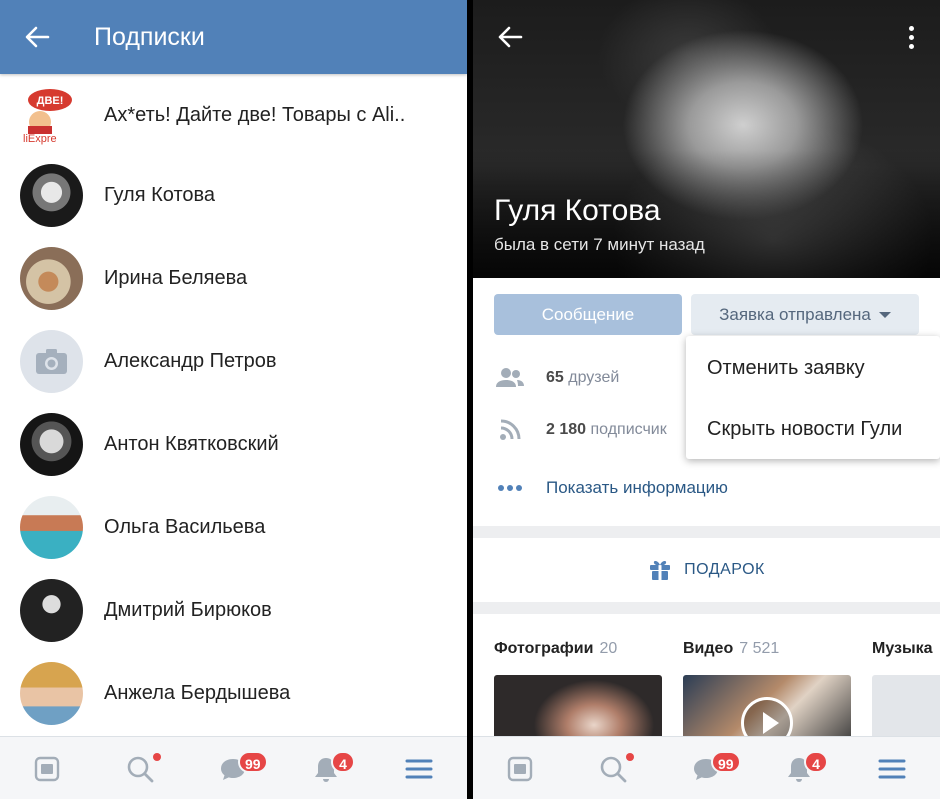  I want to click on list-item: Антон Квятковский, so click(233, 444).